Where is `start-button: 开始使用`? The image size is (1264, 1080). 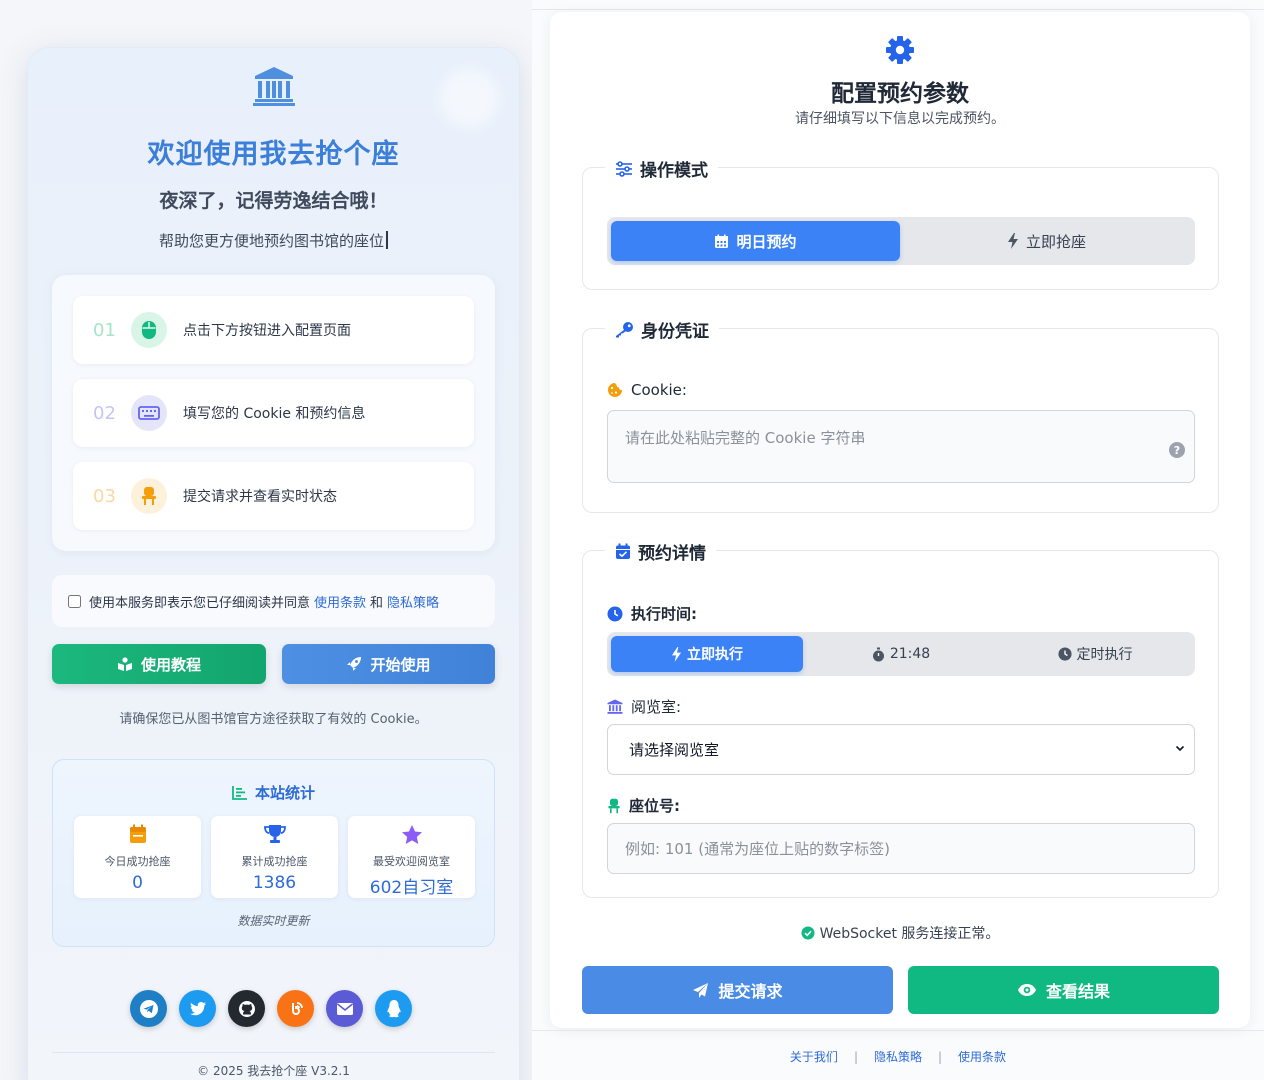 start-button: 开始使用 is located at coordinates (388, 664).